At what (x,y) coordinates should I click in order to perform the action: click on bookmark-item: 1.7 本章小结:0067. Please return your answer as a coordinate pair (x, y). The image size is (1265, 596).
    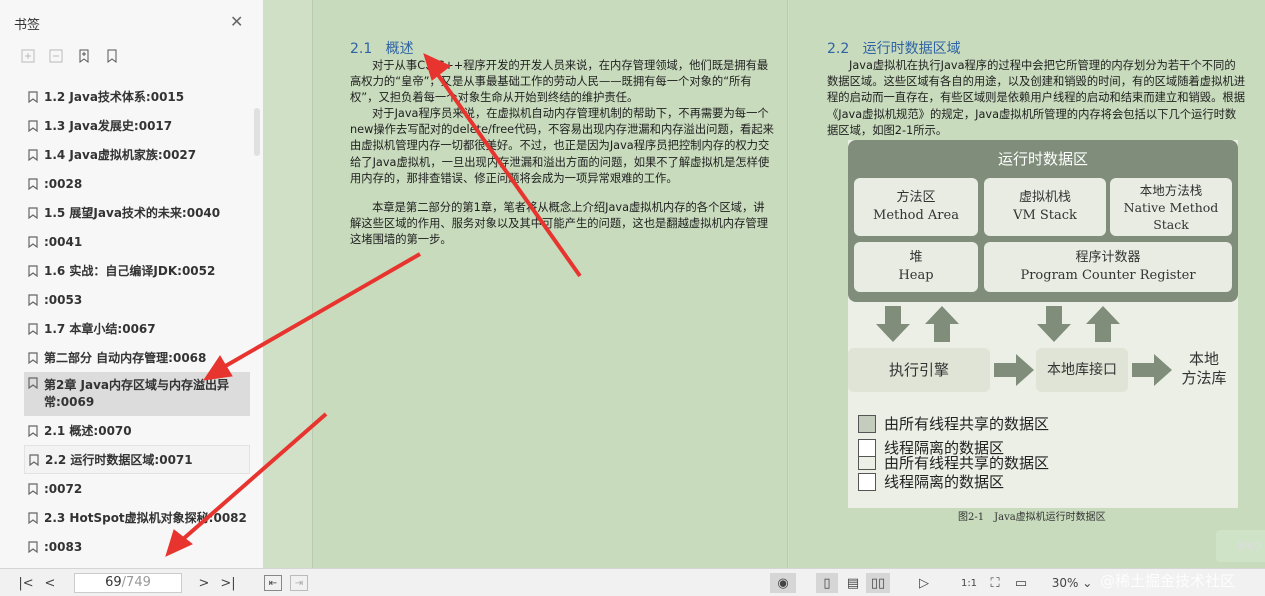
    Looking at the image, I should click on (137, 328).